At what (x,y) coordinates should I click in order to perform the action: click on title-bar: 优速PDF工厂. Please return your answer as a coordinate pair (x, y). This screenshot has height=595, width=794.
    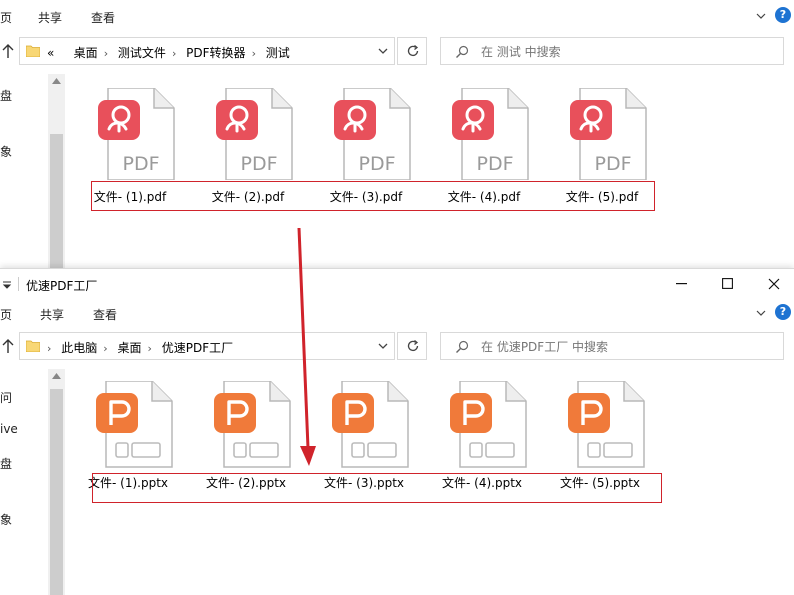
    Looking at the image, I should click on (397, 284).